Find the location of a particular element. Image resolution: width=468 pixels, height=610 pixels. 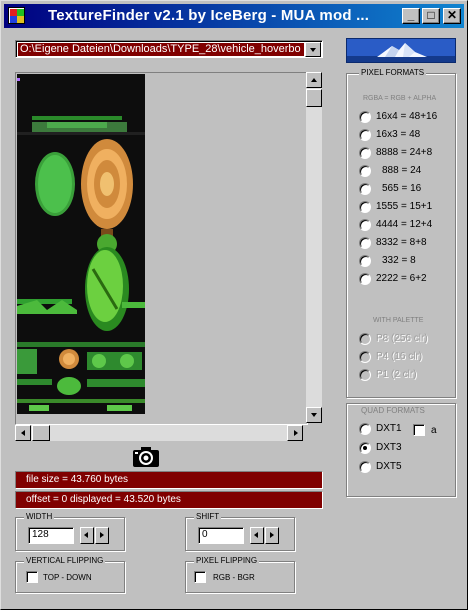

palette-p4-radio is located at coordinates (365, 357).